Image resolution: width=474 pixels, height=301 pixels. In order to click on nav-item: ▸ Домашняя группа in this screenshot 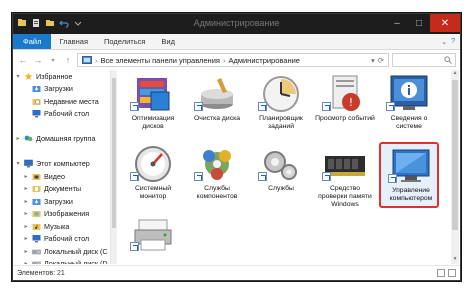, I will do `click(61, 139)`.